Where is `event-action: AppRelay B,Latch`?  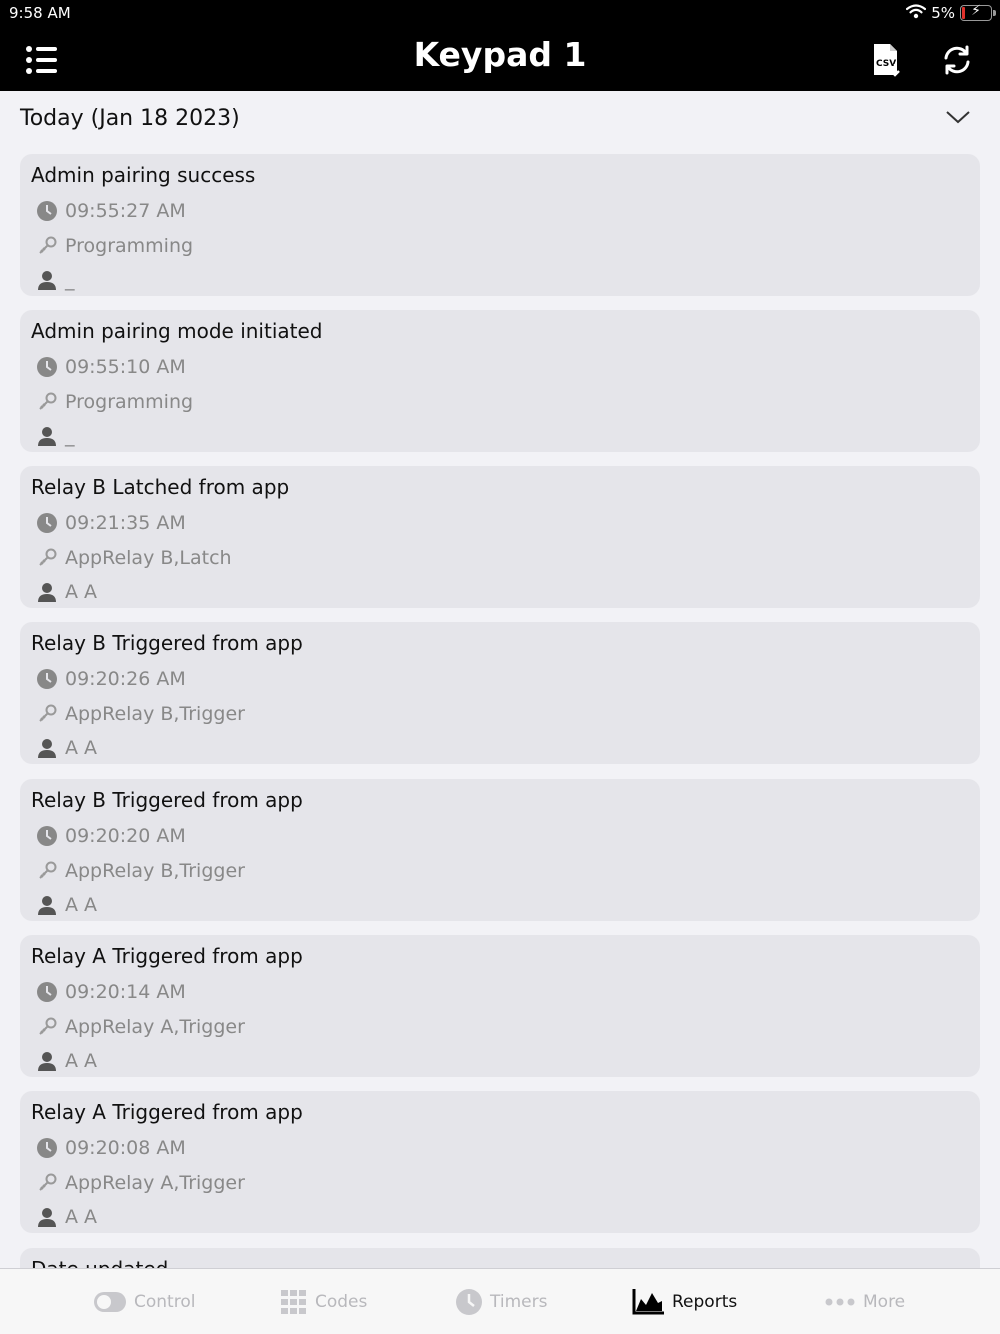 event-action: AppRelay B,Latch is located at coordinates (148, 558).